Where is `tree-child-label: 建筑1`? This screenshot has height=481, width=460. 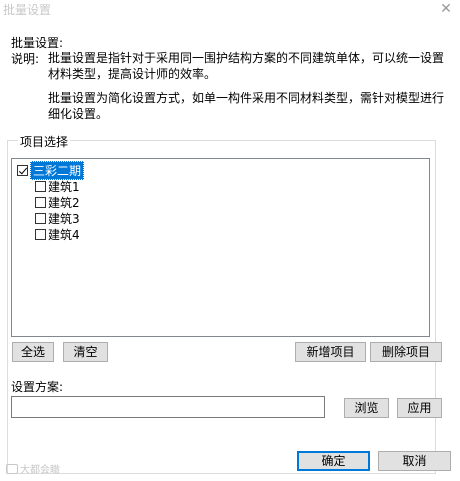 tree-child-label: 建筑1 is located at coordinates (64, 186).